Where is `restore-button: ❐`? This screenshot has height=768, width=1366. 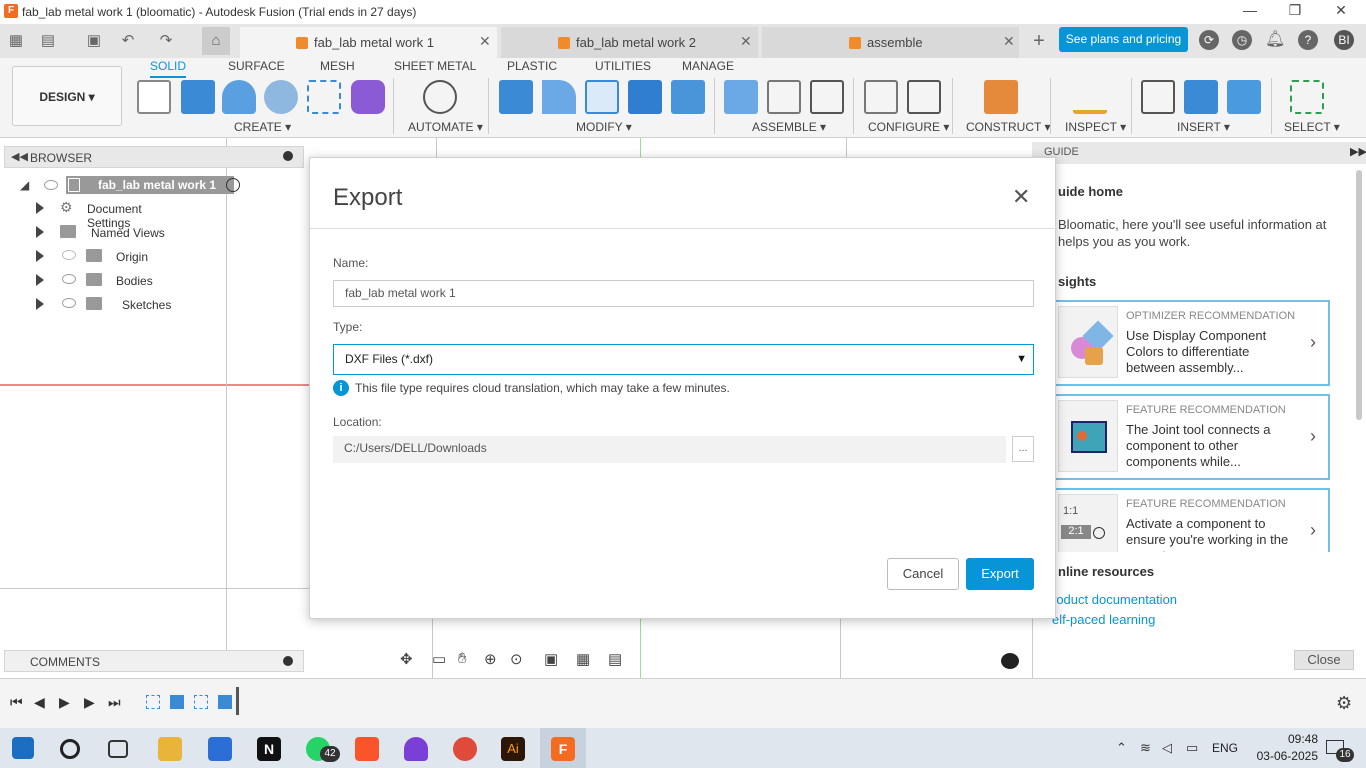 restore-button: ❐ is located at coordinates (1295, 11).